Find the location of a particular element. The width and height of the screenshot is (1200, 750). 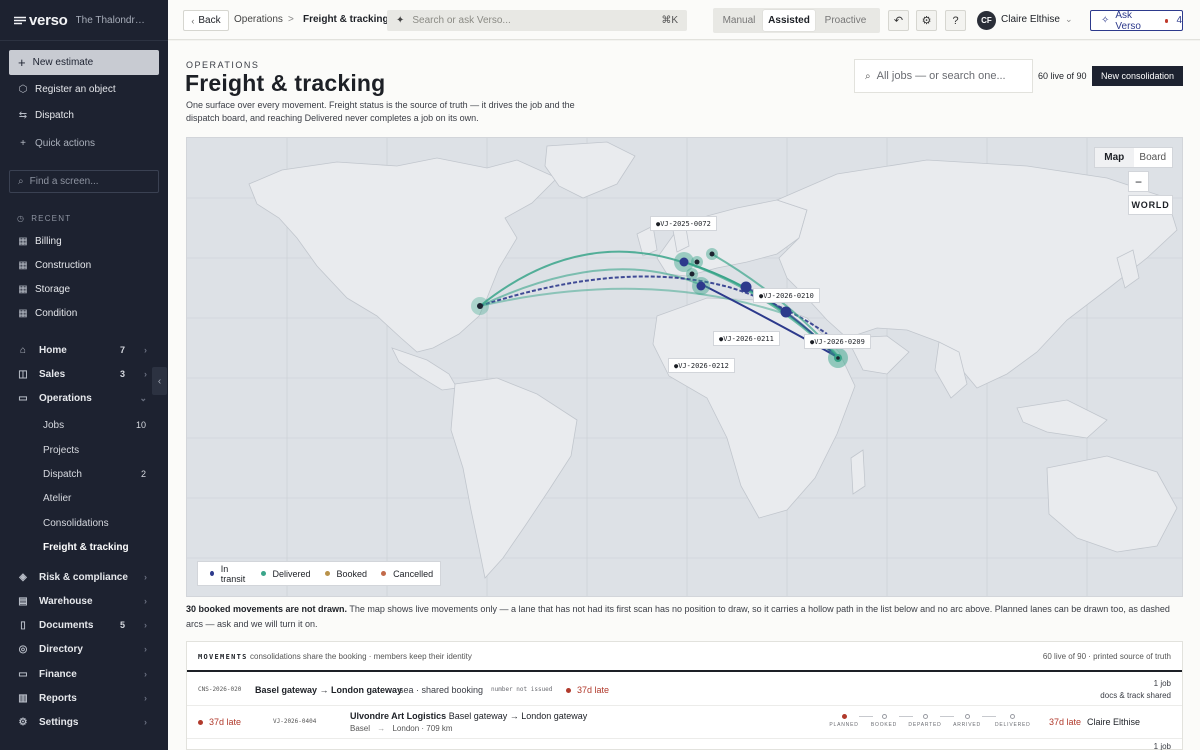

stage-delivered: DELIVERED is located at coordinates (1013, 721).